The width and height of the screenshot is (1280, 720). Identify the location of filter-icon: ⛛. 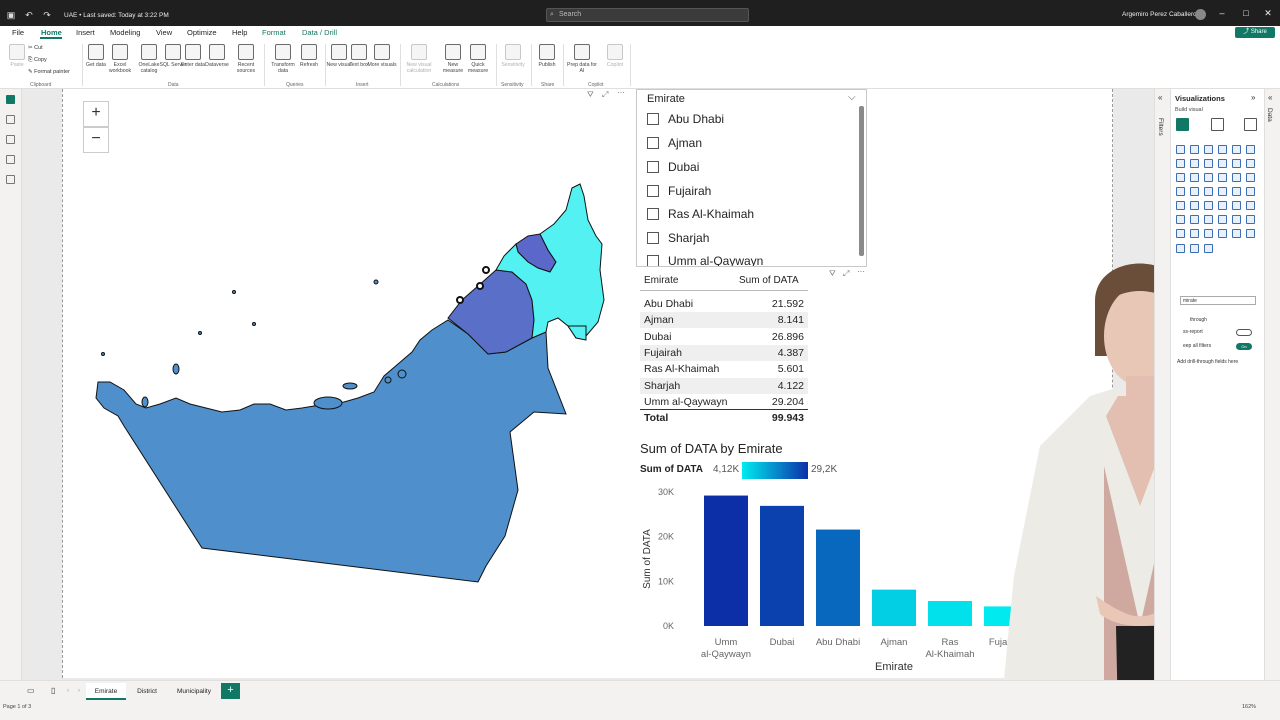
(832, 274).